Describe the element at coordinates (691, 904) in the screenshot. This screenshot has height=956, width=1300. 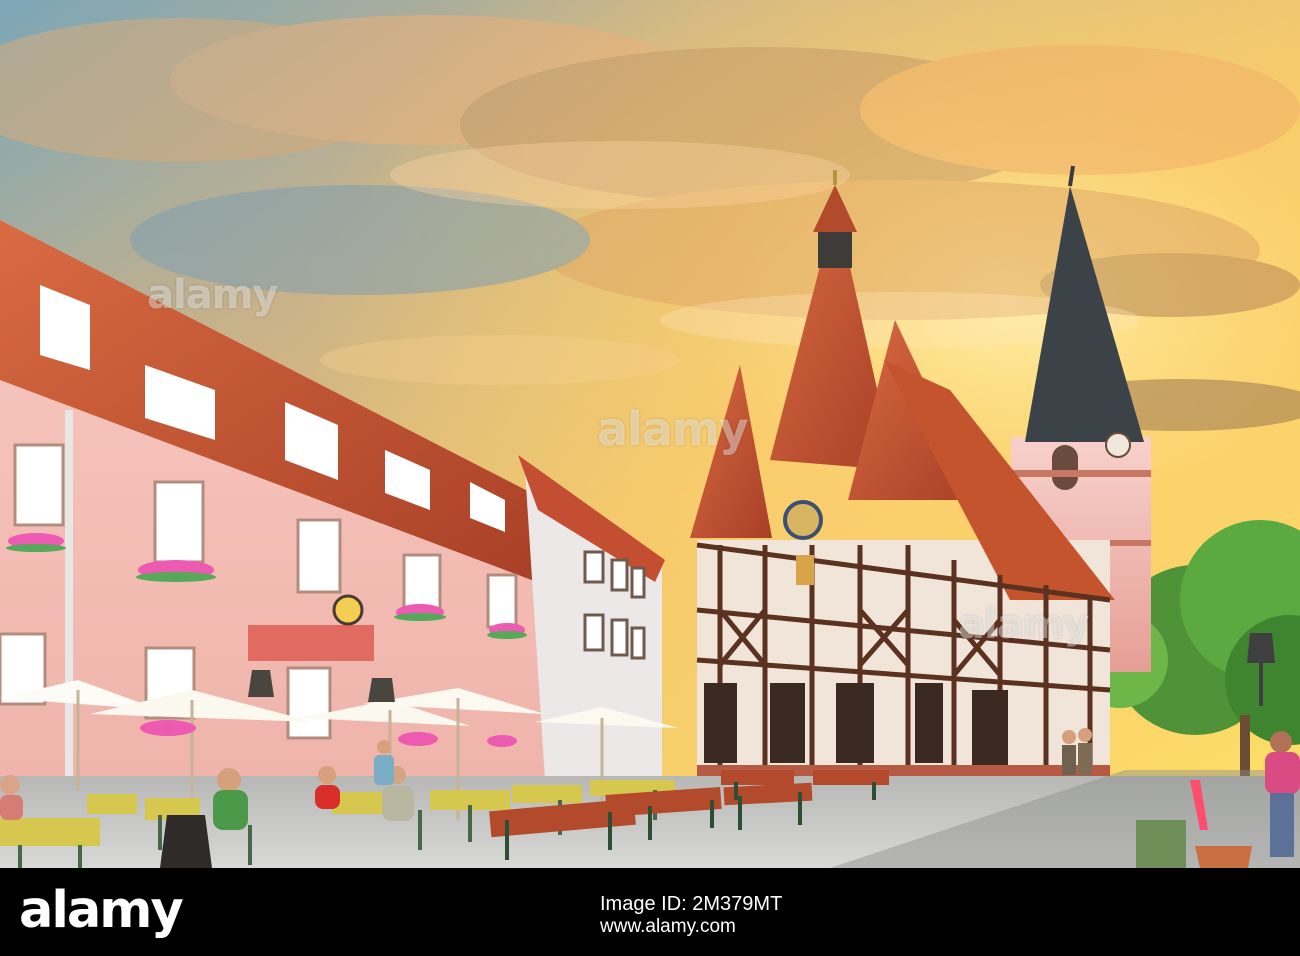
I see `image-id-text: Image ID: 2M379MT` at that location.